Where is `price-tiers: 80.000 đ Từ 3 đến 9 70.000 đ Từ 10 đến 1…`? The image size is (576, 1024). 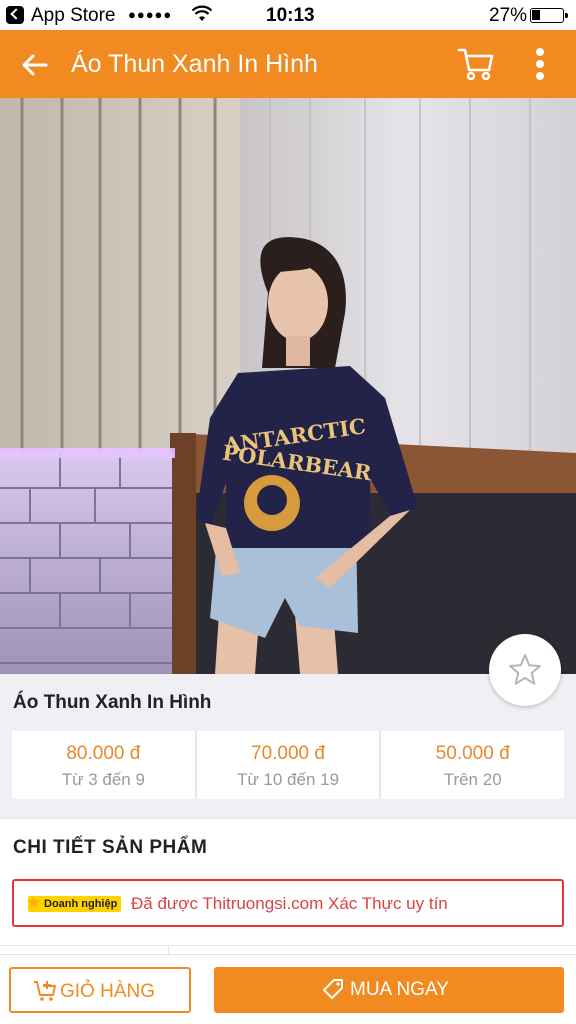
price-tiers: 80.000 đ Từ 3 đến 9 70.000 đ Từ 10 đến 1… is located at coordinates (288, 765).